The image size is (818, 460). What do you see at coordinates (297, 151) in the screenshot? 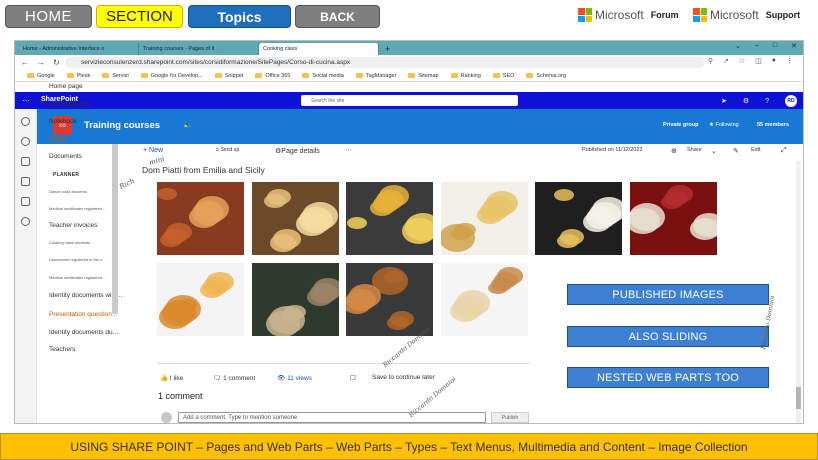
I see `page-details-button: ⚙Page details` at bounding box center [297, 151].